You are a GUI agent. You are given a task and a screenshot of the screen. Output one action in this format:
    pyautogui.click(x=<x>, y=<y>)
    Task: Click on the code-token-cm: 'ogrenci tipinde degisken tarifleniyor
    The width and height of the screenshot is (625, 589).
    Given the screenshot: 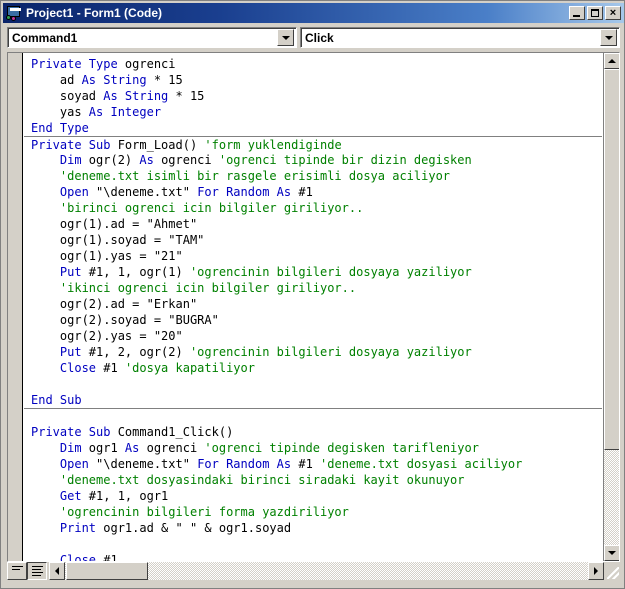 What is the action you would take?
    pyautogui.click(x=341, y=448)
    